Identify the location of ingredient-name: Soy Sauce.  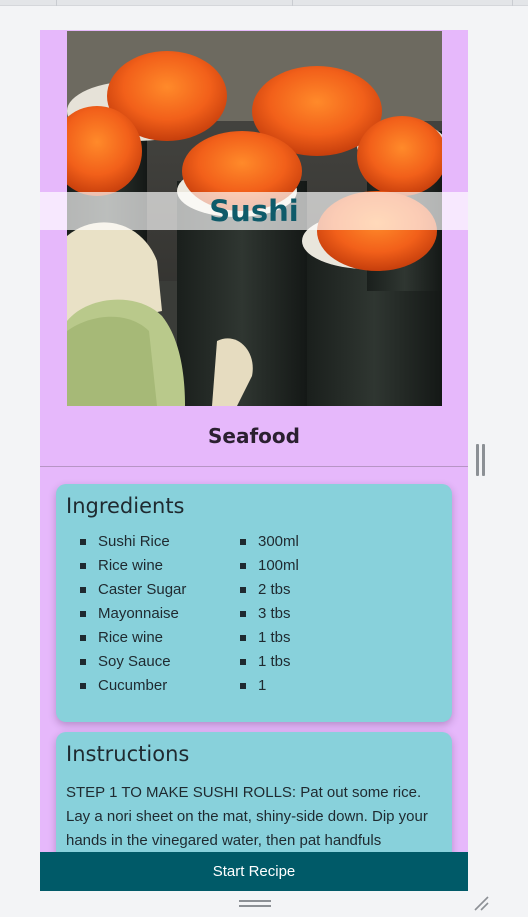
(121, 664).